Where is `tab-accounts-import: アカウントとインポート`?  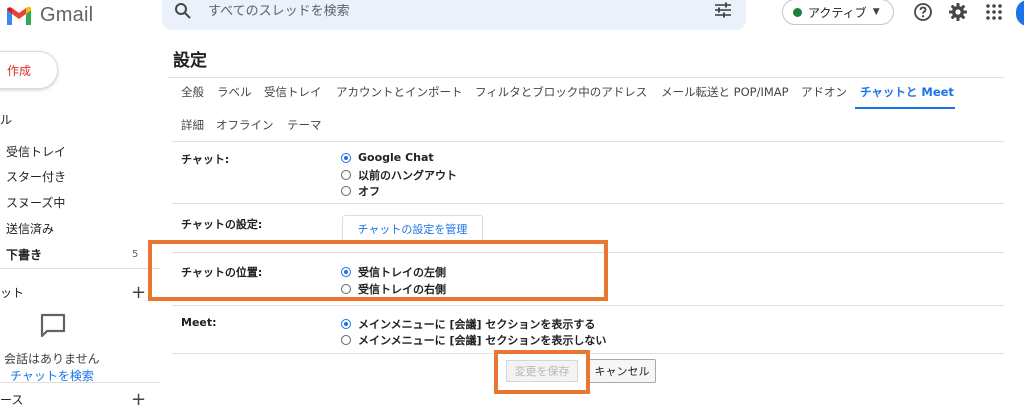
tab-accounts-import: アカウントとインポート is located at coordinates (399, 92).